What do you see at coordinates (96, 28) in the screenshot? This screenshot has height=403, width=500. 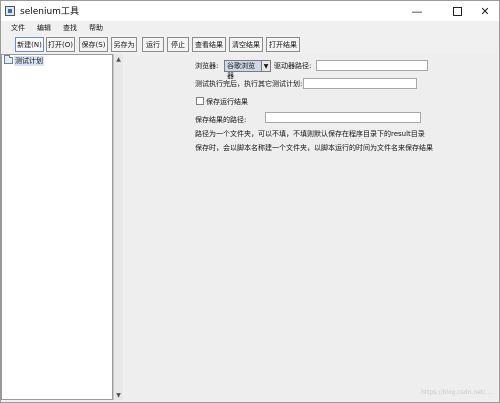 I see `menu-help: 帮助` at bounding box center [96, 28].